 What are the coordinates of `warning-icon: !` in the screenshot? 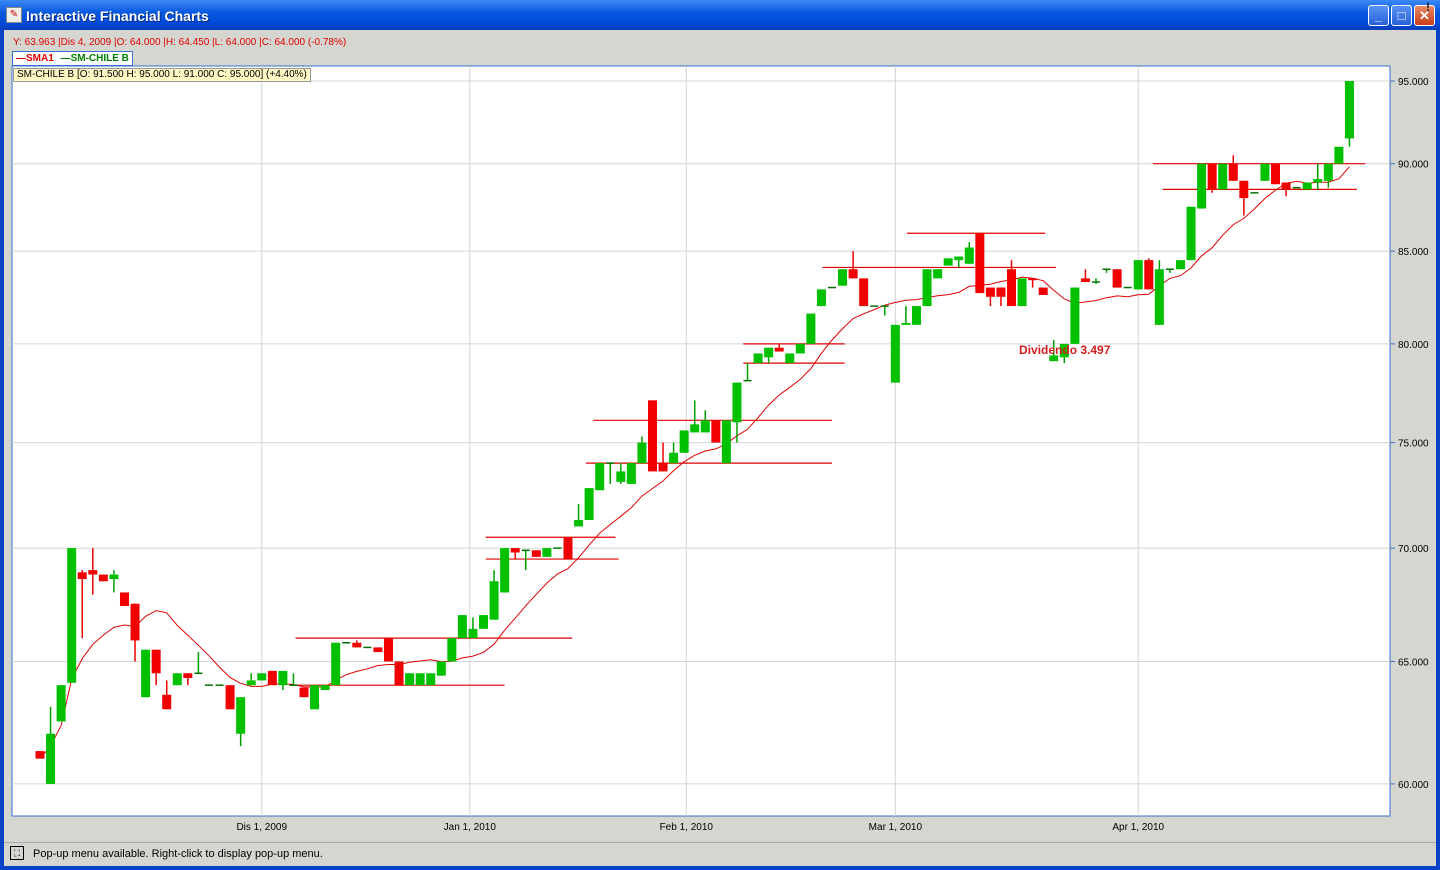 It's located at (1428, 7).